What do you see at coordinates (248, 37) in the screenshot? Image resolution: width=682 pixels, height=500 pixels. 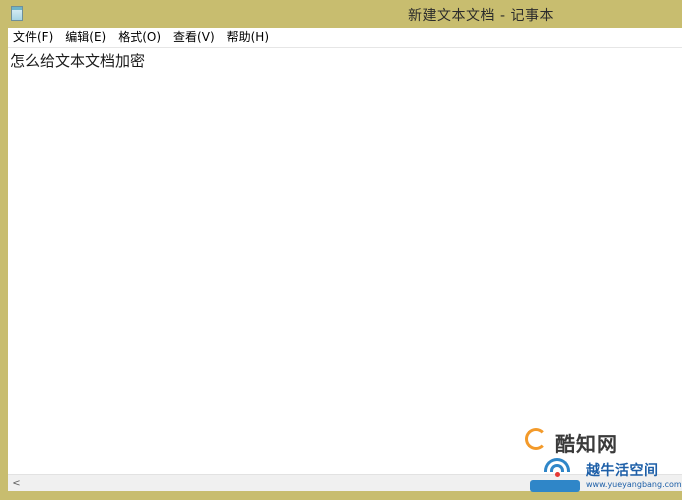 I see `menu-help: 帮助(H)` at bounding box center [248, 37].